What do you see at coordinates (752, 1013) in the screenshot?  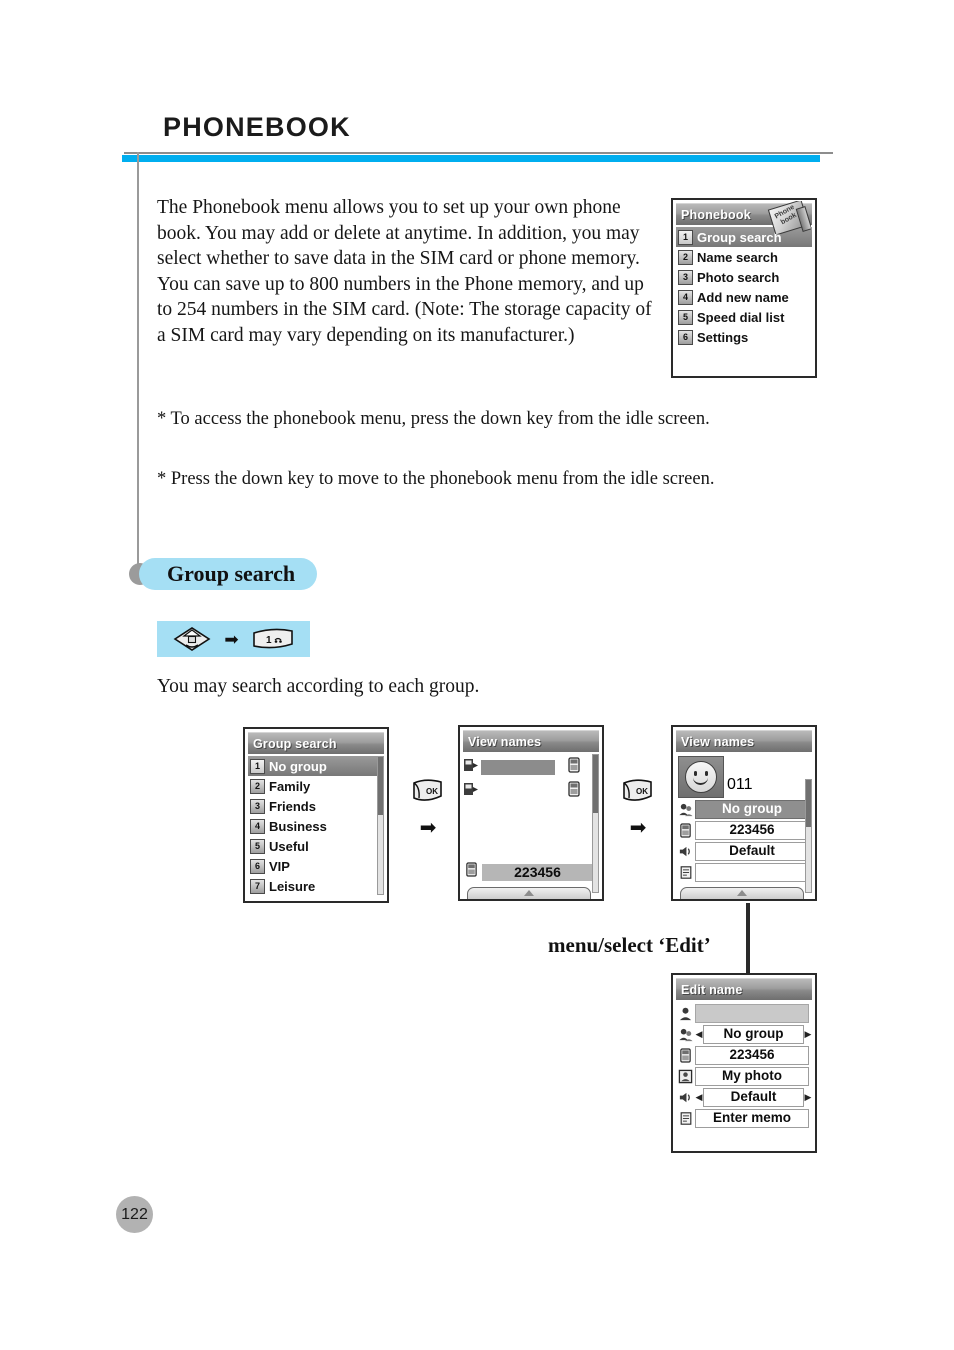 I see `edit-name-value` at bounding box center [752, 1013].